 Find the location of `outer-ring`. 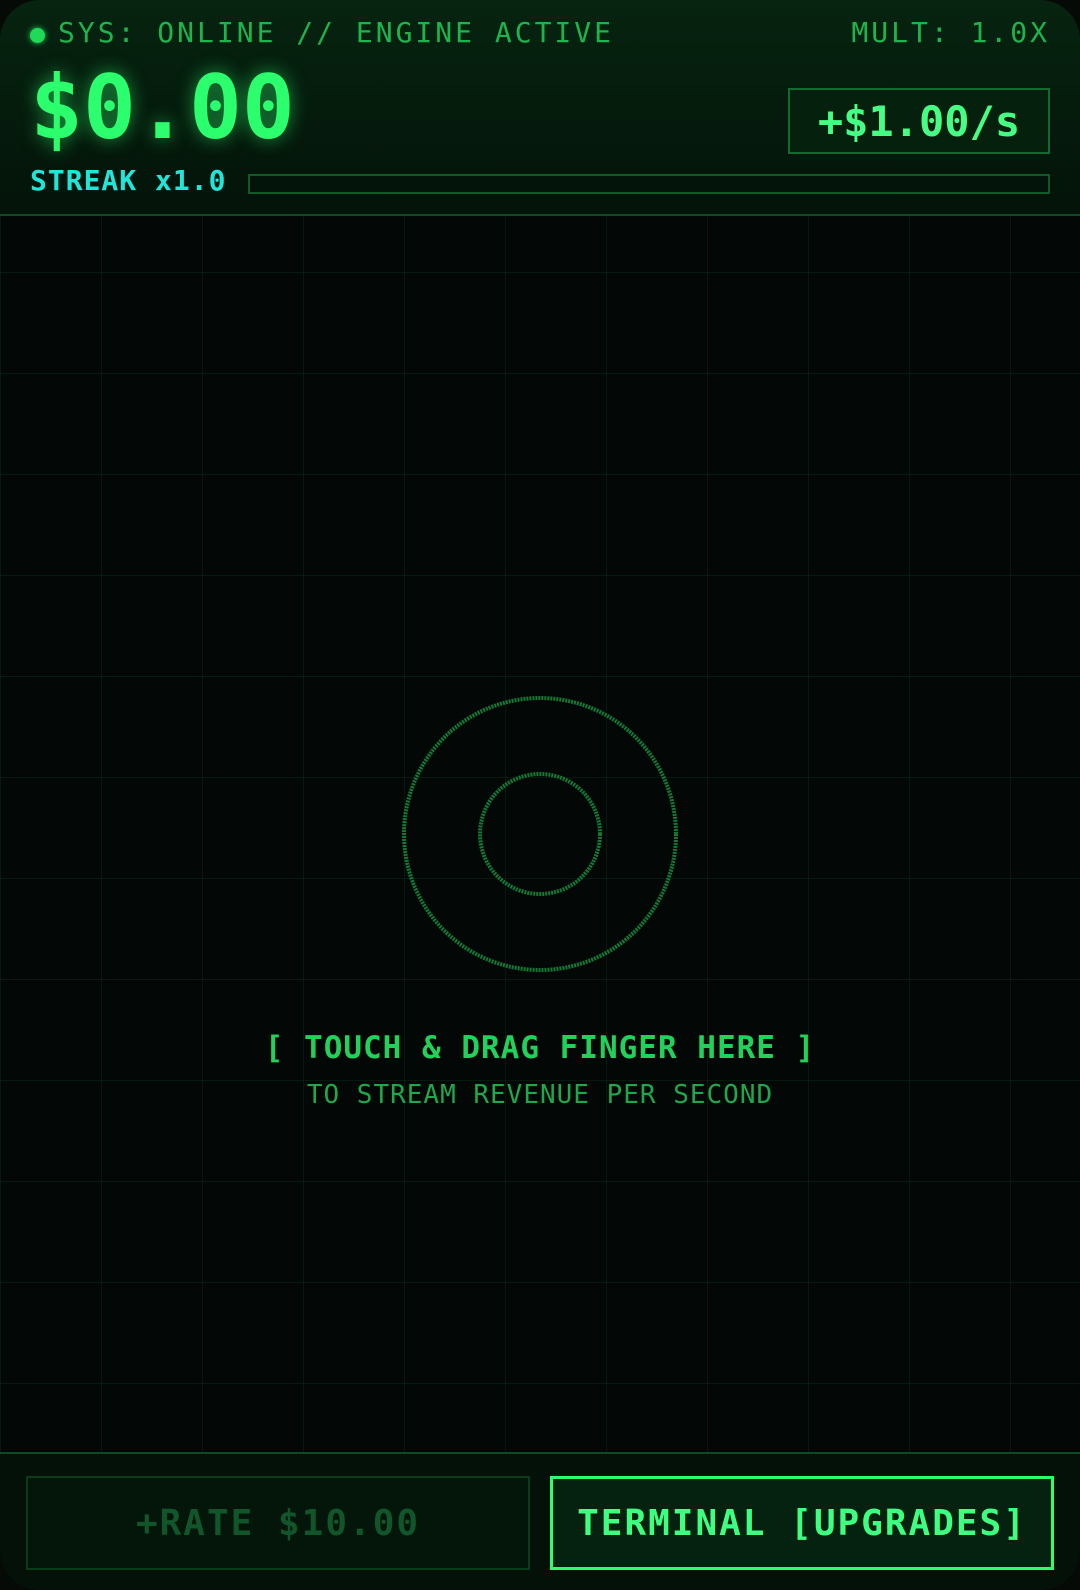

outer-ring is located at coordinates (540, 834).